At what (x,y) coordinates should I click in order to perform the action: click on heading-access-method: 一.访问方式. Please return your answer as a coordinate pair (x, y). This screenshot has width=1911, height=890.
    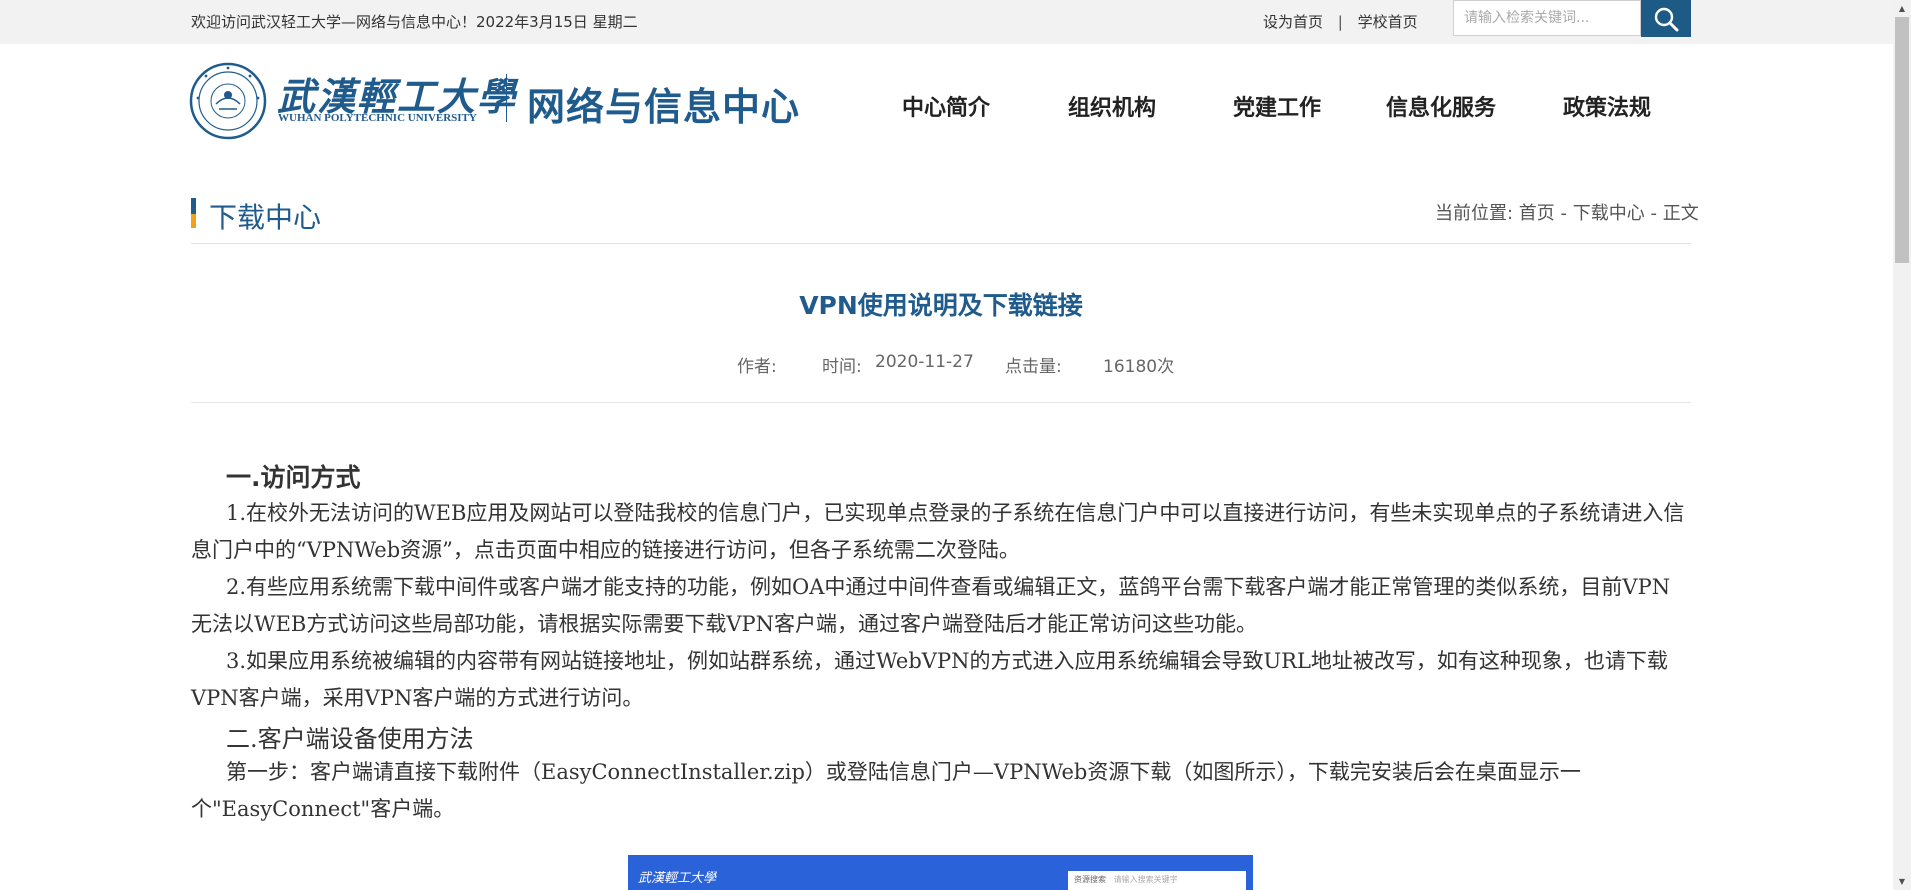
    Looking at the image, I should click on (293, 477).